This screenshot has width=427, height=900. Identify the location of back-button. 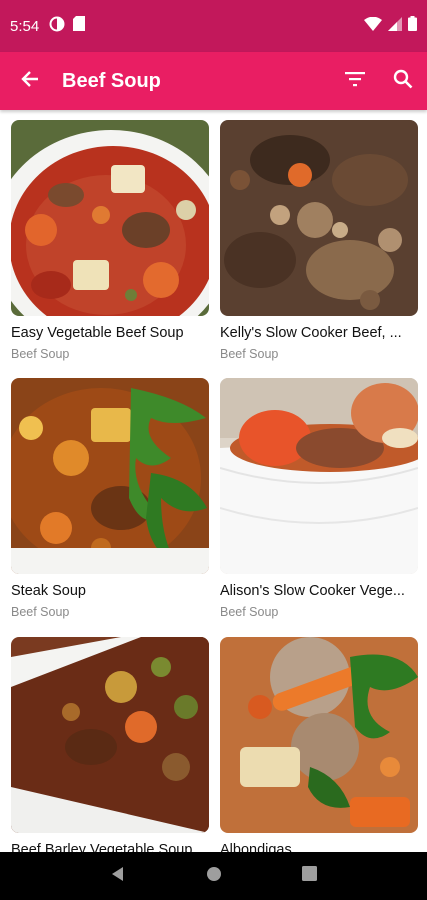
(30, 81).